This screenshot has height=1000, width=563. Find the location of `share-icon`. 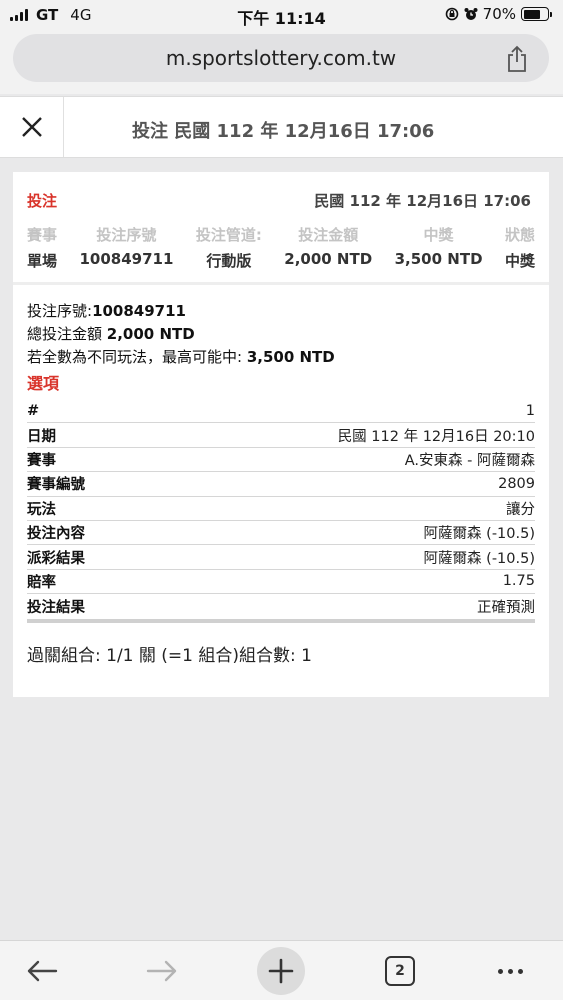

share-icon is located at coordinates (517, 59).